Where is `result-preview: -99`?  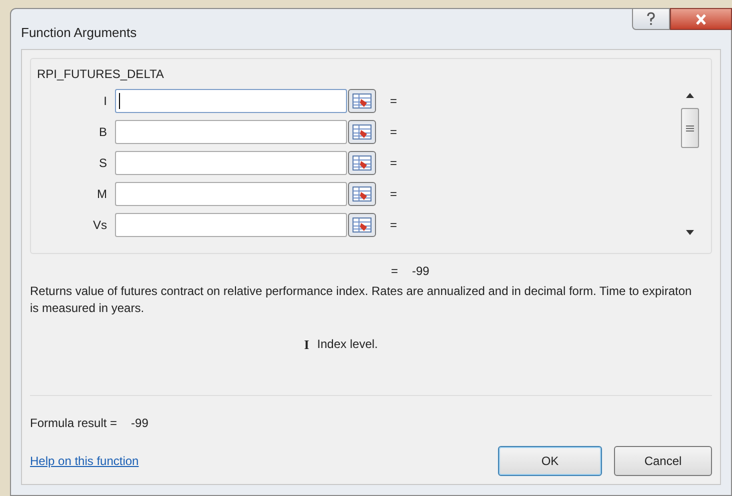
result-preview: -99 is located at coordinates (421, 271).